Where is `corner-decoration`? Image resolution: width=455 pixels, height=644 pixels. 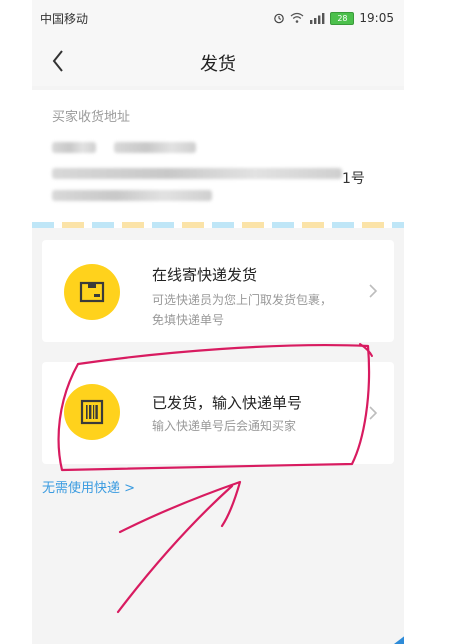
corner-decoration is located at coordinates (399, 640).